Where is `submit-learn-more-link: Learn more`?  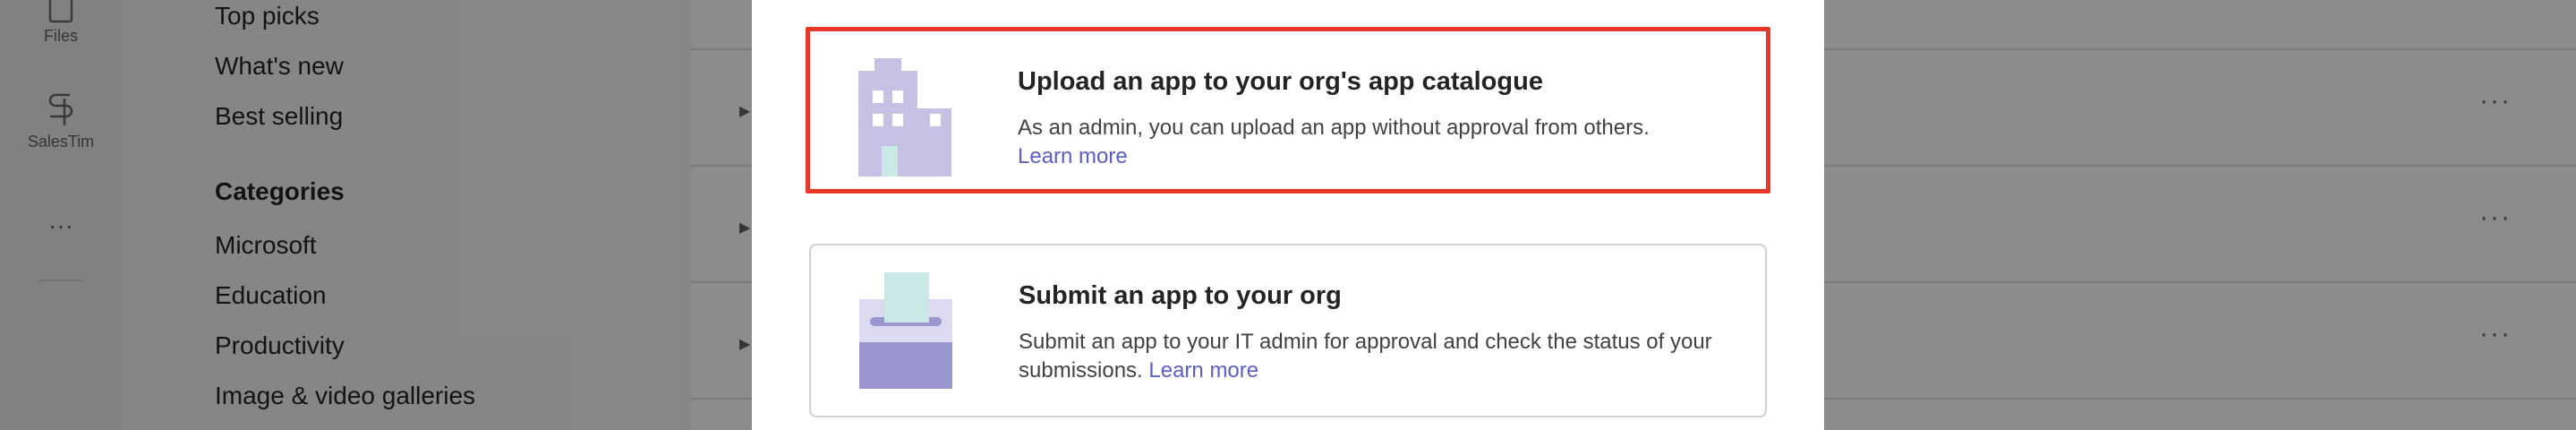
submit-learn-more-link: Learn more is located at coordinates (1203, 370).